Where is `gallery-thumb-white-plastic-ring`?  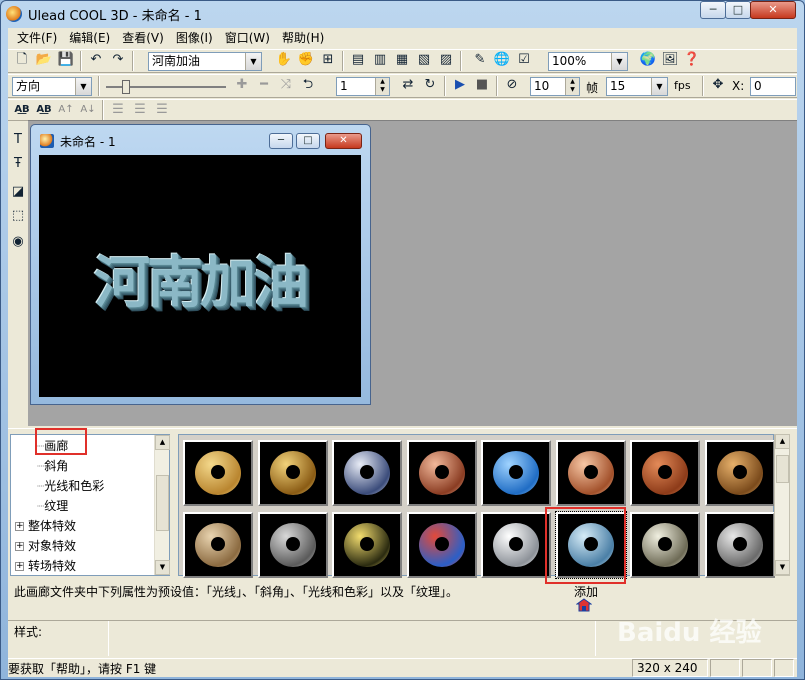
gallery-thumb-white-plastic-ring is located at coordinates (516, 545).